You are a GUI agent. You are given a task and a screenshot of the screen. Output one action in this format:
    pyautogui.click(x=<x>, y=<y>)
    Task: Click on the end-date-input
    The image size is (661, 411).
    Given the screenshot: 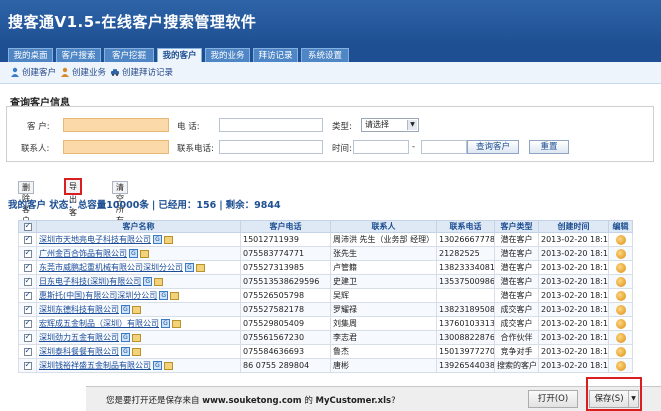 What is the action you would take?
    pyautogui.click(x=444, y=147)
    